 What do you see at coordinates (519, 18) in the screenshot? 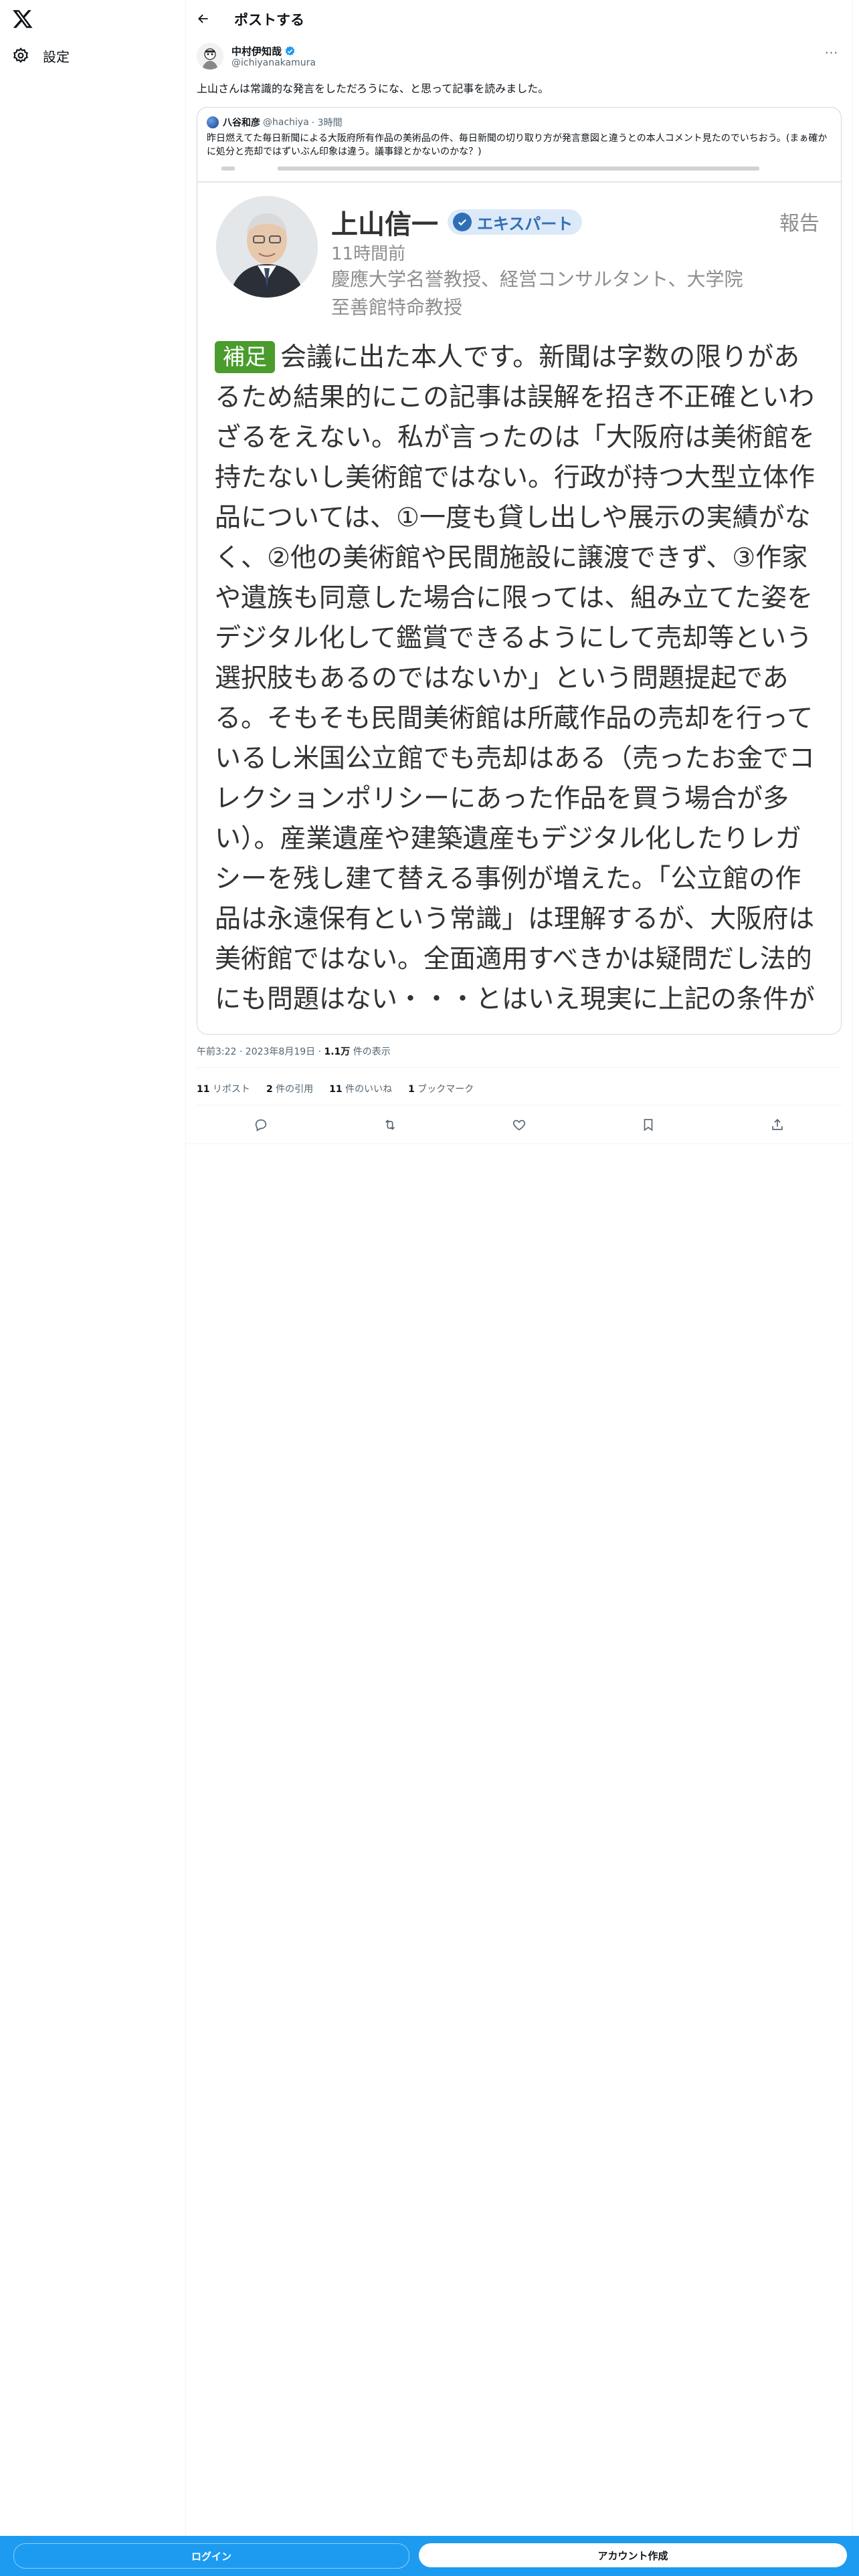
I see `page-header: ポストする` at bounding box center [519, 18].